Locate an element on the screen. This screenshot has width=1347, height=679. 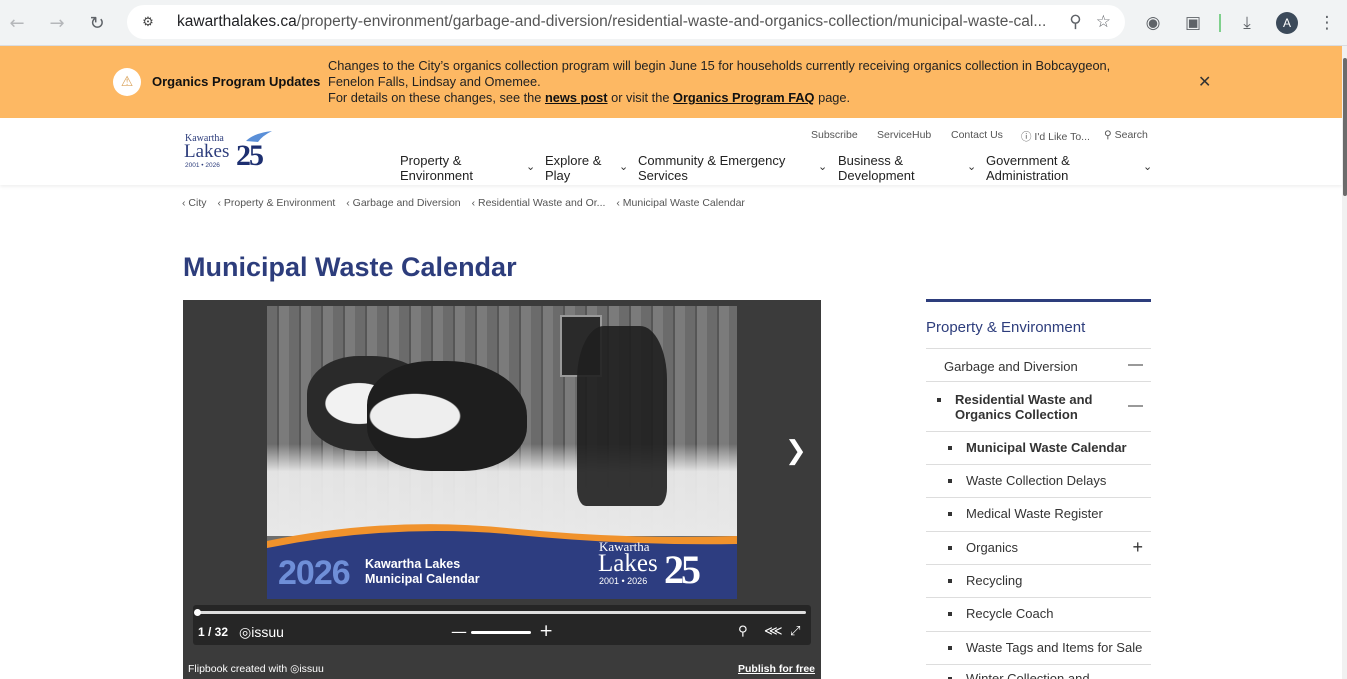
zoom-icon: ⚲ is located at coordinates (1075, 22).